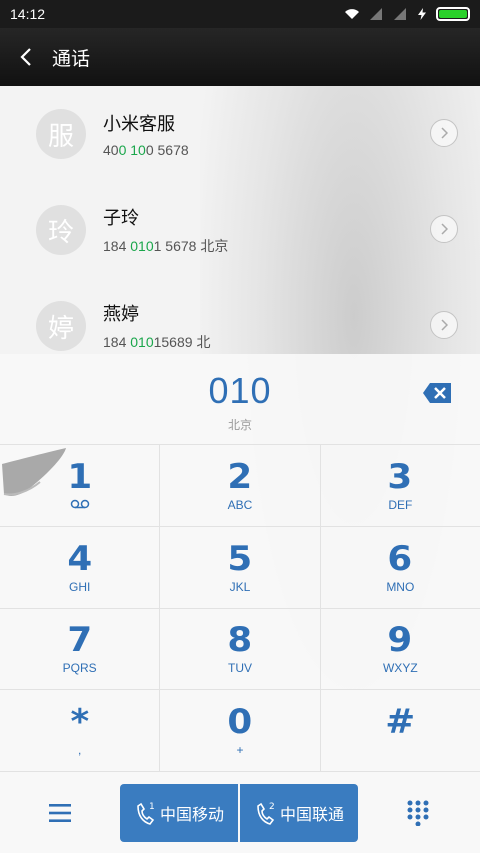 This screenshot has height=853, width=480. I want to click on key-digit: 0, so click(240, 722).